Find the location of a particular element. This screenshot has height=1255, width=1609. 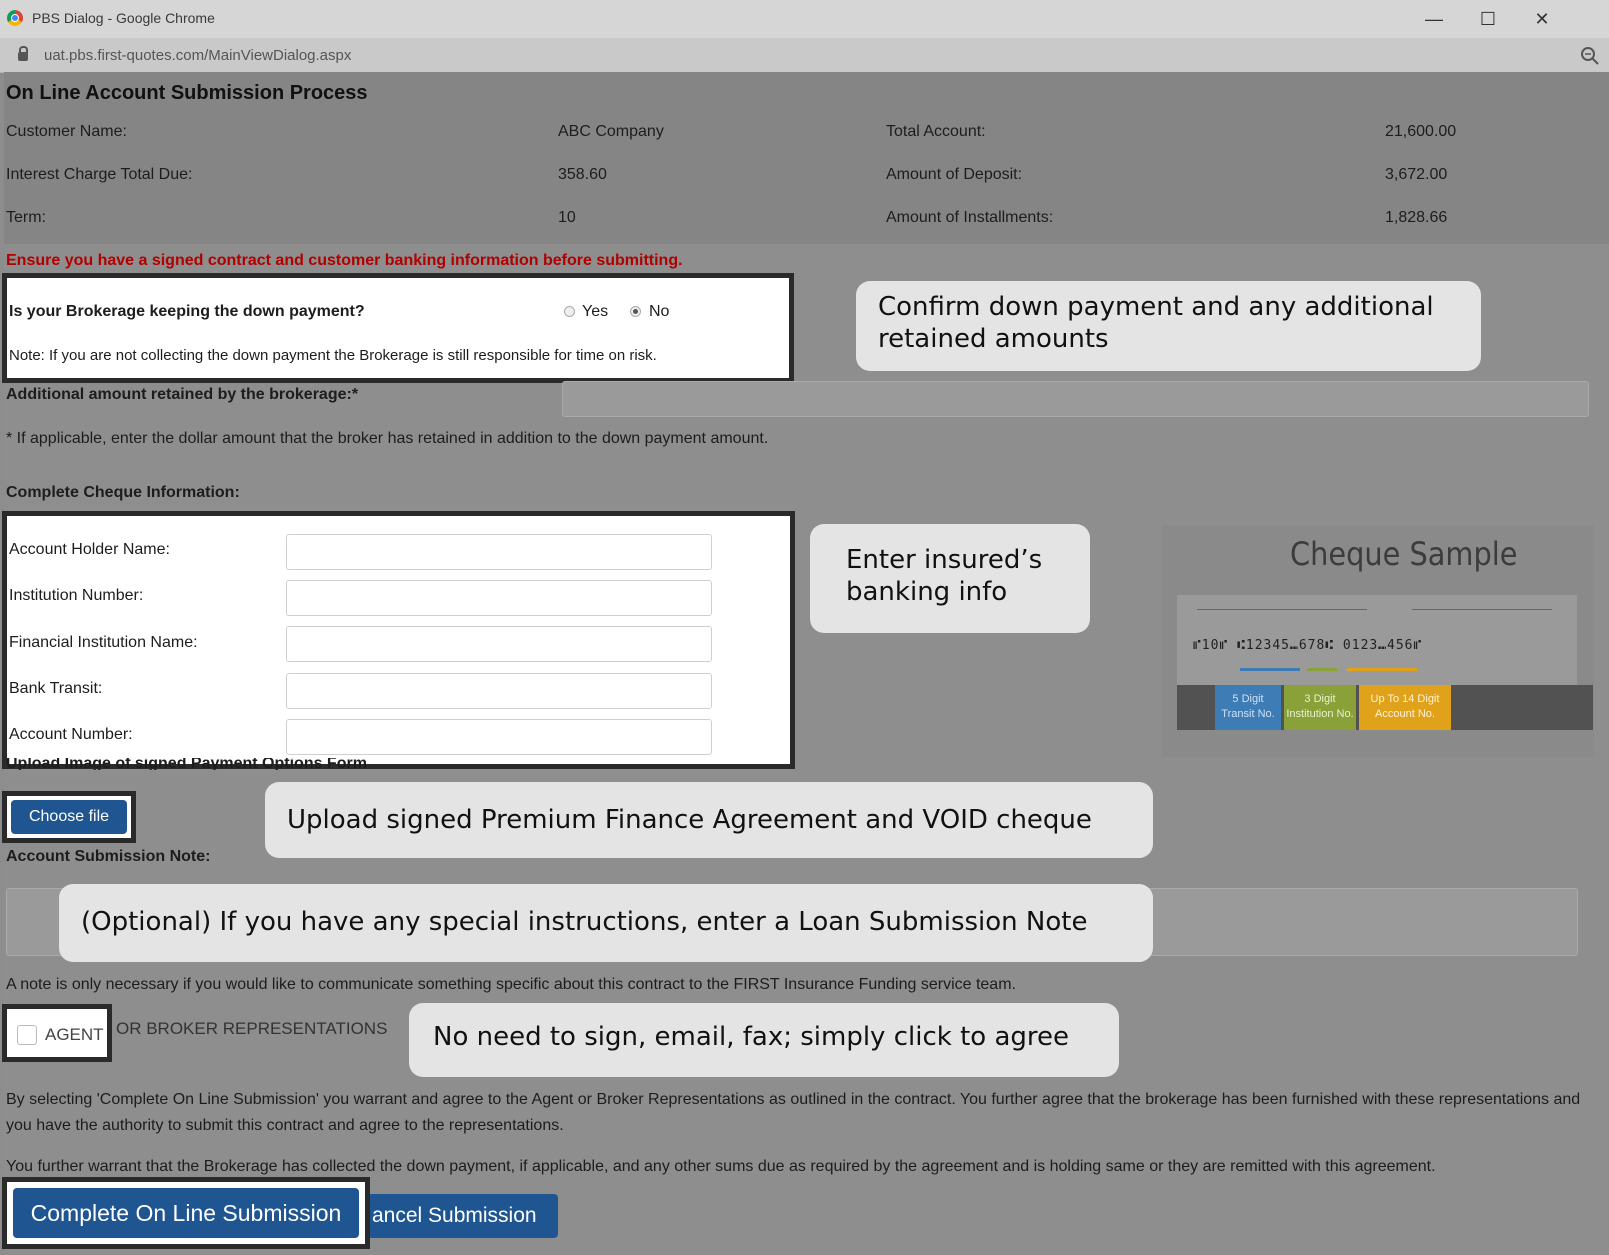

total-account-label: Total Account: is located at coordinates (936, 131).